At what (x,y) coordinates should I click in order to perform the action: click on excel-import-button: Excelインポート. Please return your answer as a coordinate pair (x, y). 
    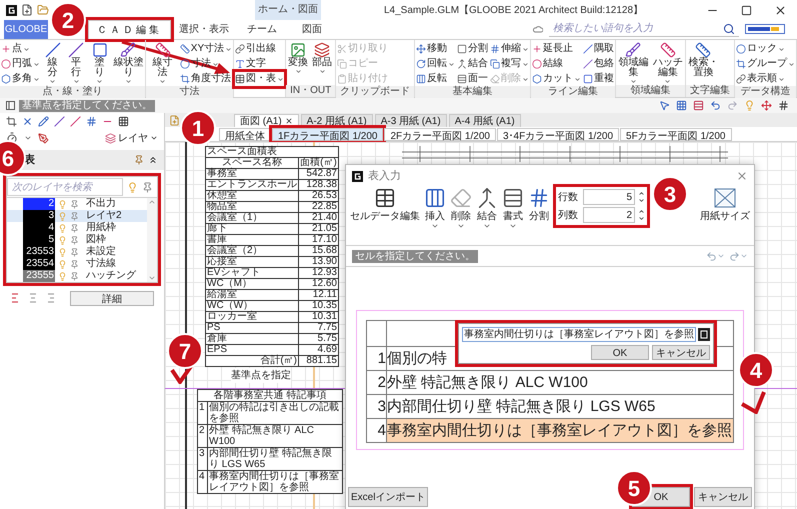
    Looking at the image, I should click on (388, 497).